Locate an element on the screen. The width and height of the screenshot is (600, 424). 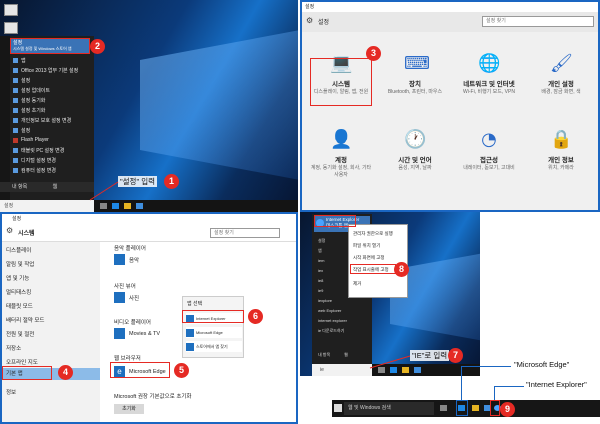
tile-name: 개인 설정 is located at coordinates (561, 84).